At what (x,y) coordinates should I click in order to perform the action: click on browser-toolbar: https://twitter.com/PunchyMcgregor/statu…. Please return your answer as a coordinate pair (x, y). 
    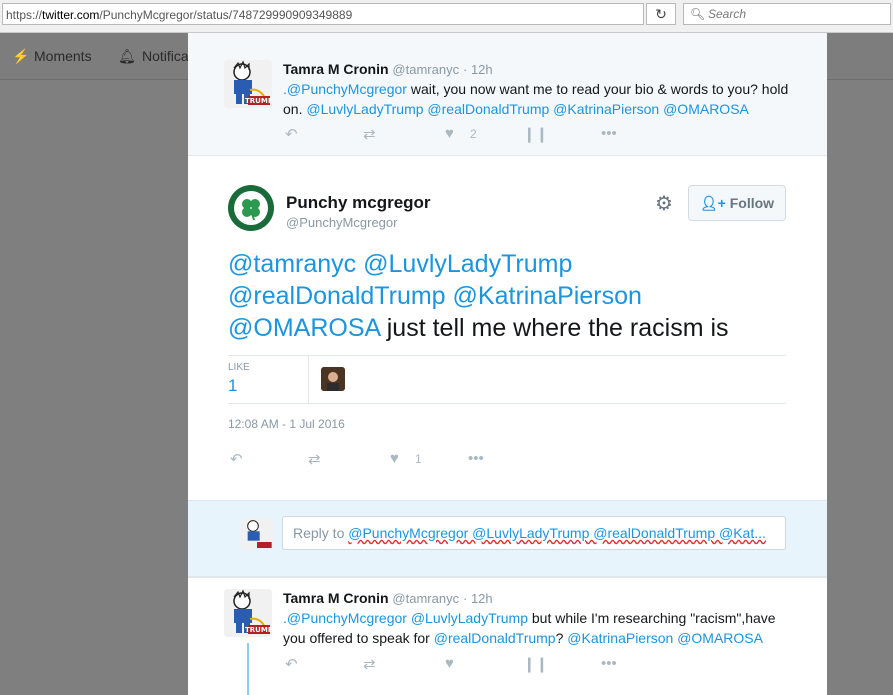
    Looking at the image, I should click on (446, 16).